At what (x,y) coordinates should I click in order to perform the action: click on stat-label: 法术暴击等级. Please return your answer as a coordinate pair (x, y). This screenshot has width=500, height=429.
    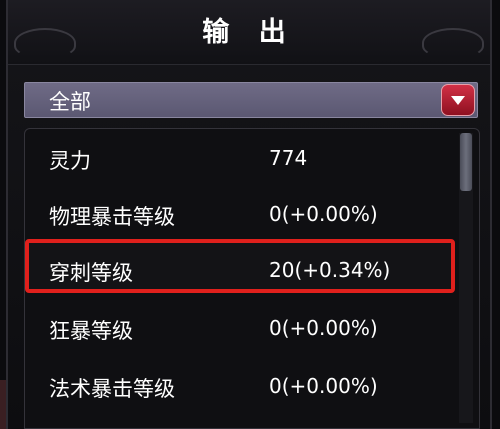
    Looking at the image, I should click on (112, 389).